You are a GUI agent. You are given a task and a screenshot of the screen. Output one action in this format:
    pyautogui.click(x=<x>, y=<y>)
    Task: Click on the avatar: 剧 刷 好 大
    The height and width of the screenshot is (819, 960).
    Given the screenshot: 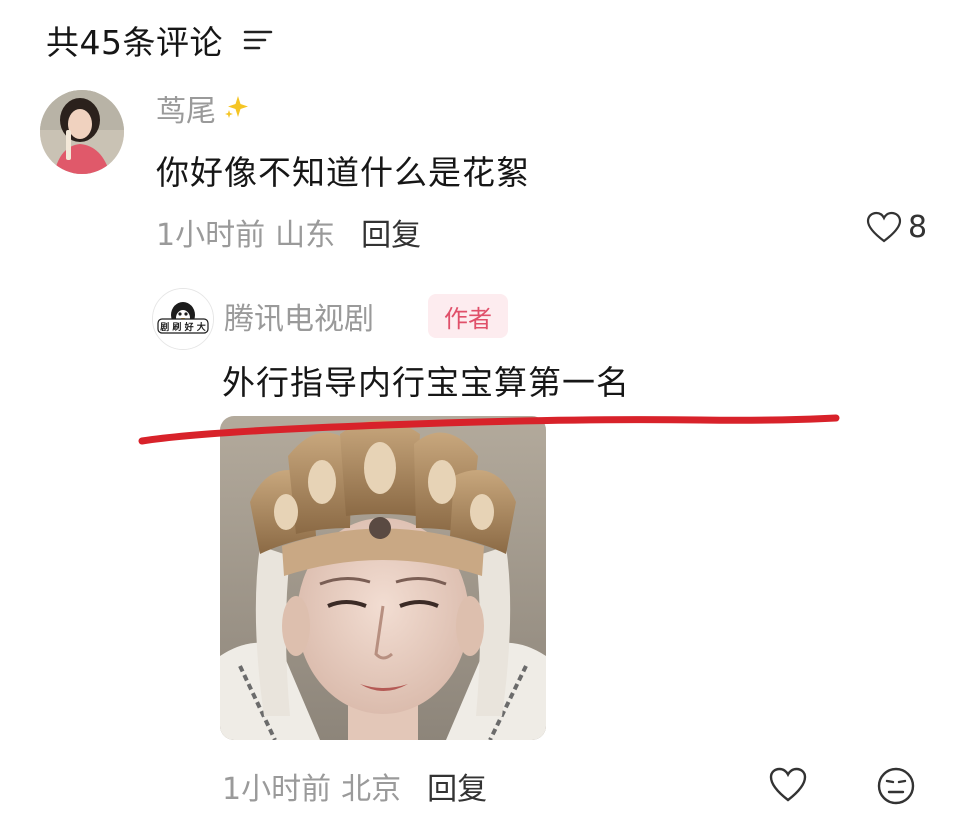 What is the action you would take?
    pyautogui.click(x=183, y=319)
    